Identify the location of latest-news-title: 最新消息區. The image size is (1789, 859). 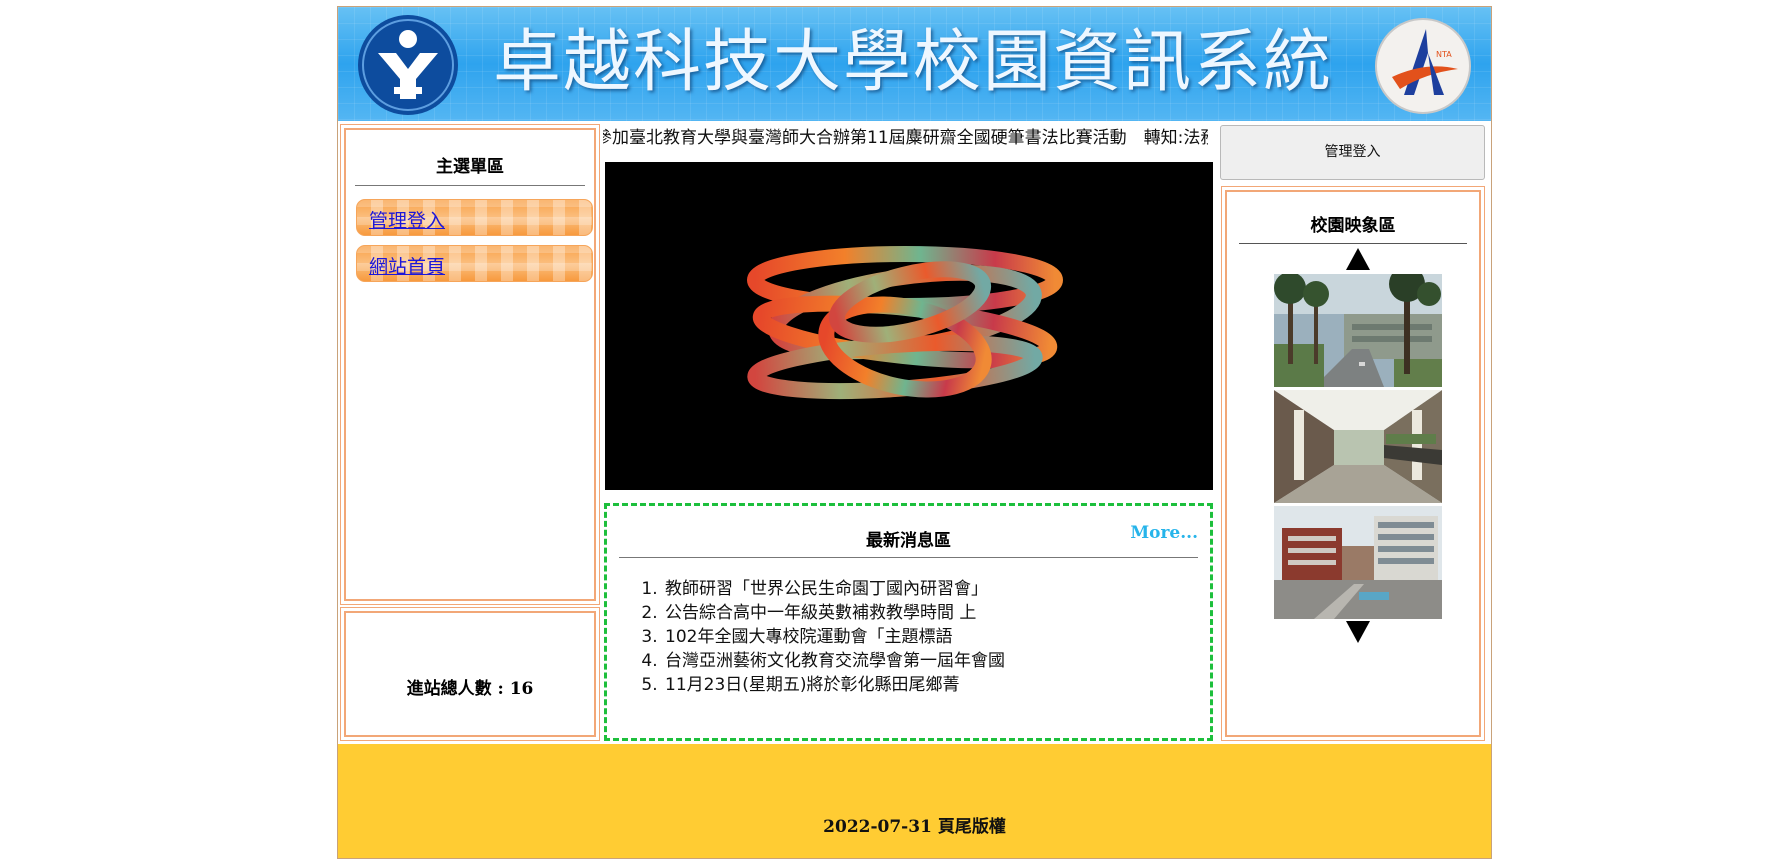
(908, 541).